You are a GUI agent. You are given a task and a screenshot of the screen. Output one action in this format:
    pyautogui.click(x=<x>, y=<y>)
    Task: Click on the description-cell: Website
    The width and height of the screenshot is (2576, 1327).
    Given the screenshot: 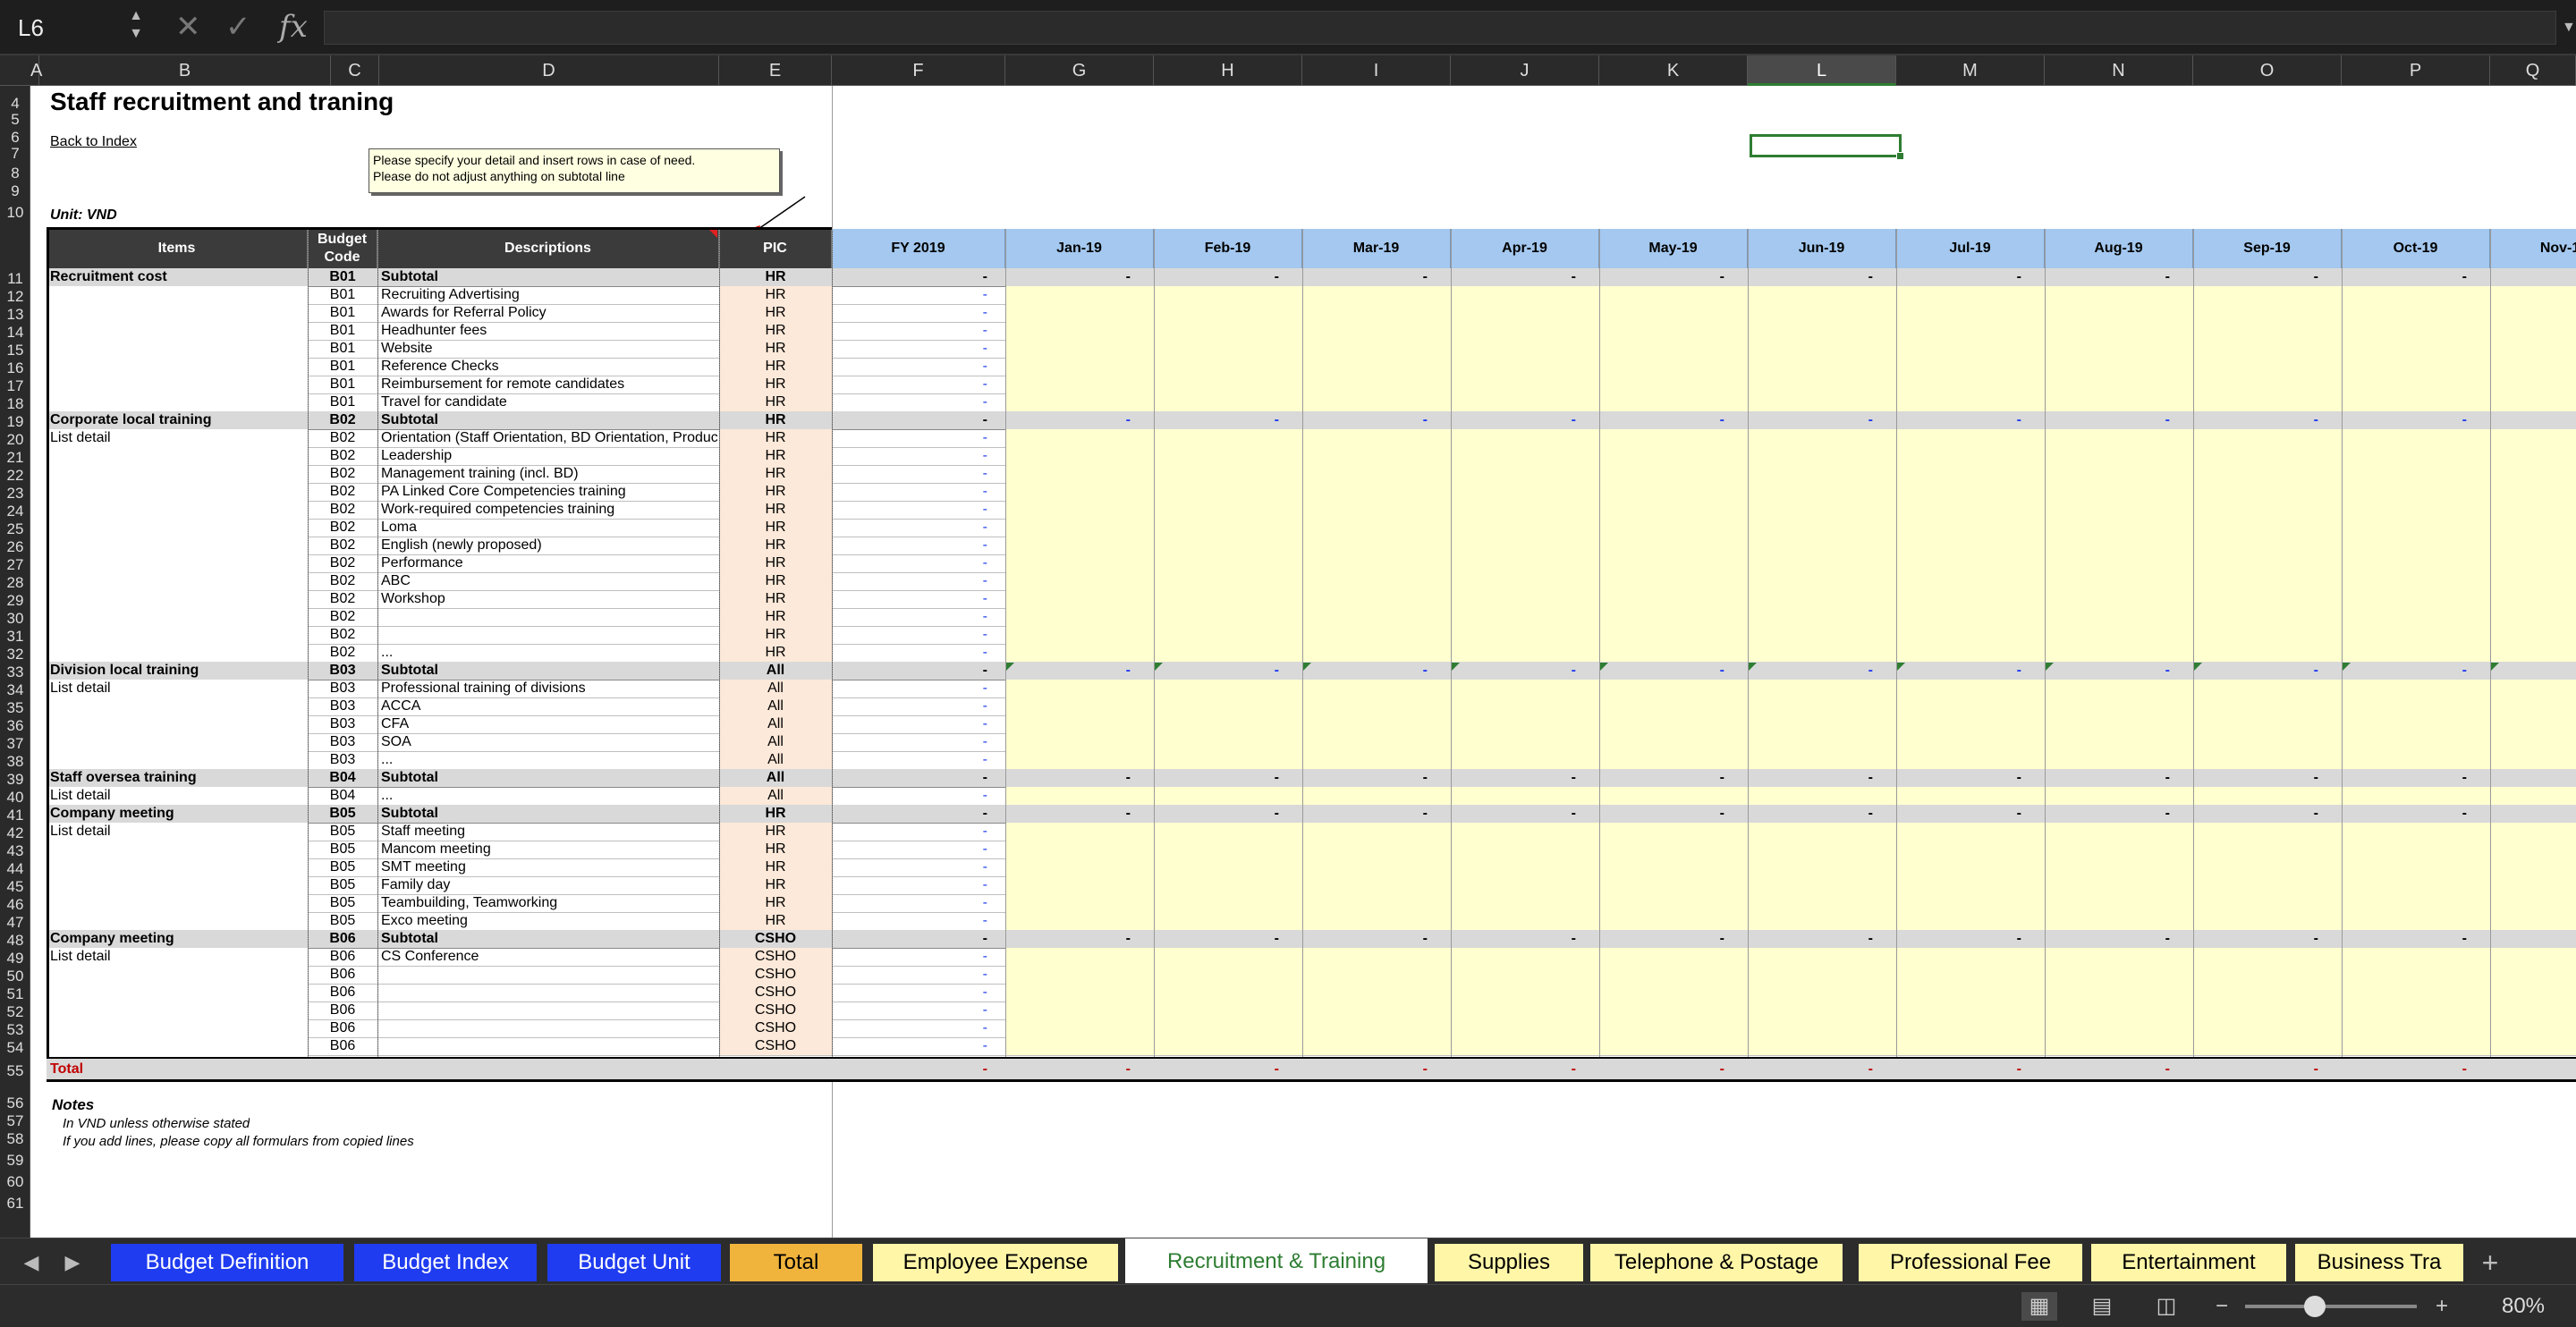 What is the action you would take?
    pyautogui.click(x=549, y=349)
    